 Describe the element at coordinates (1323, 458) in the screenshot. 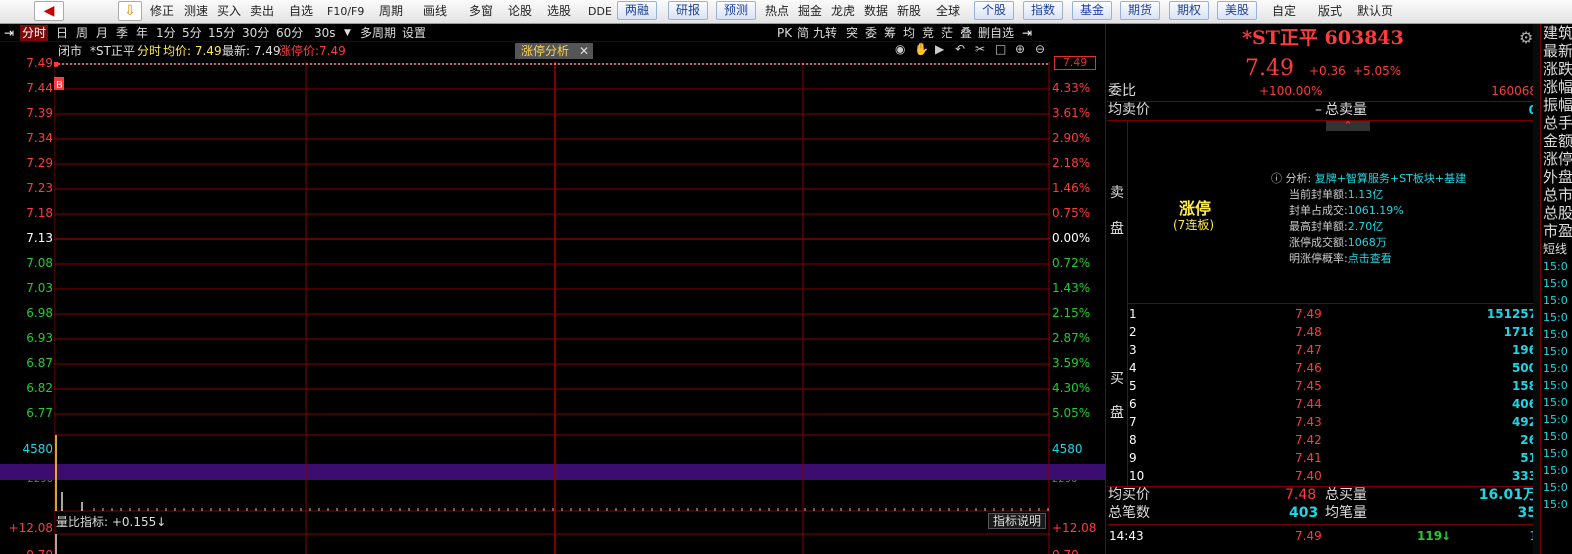

I see `bid-row: 9 7.41 51` at that location.